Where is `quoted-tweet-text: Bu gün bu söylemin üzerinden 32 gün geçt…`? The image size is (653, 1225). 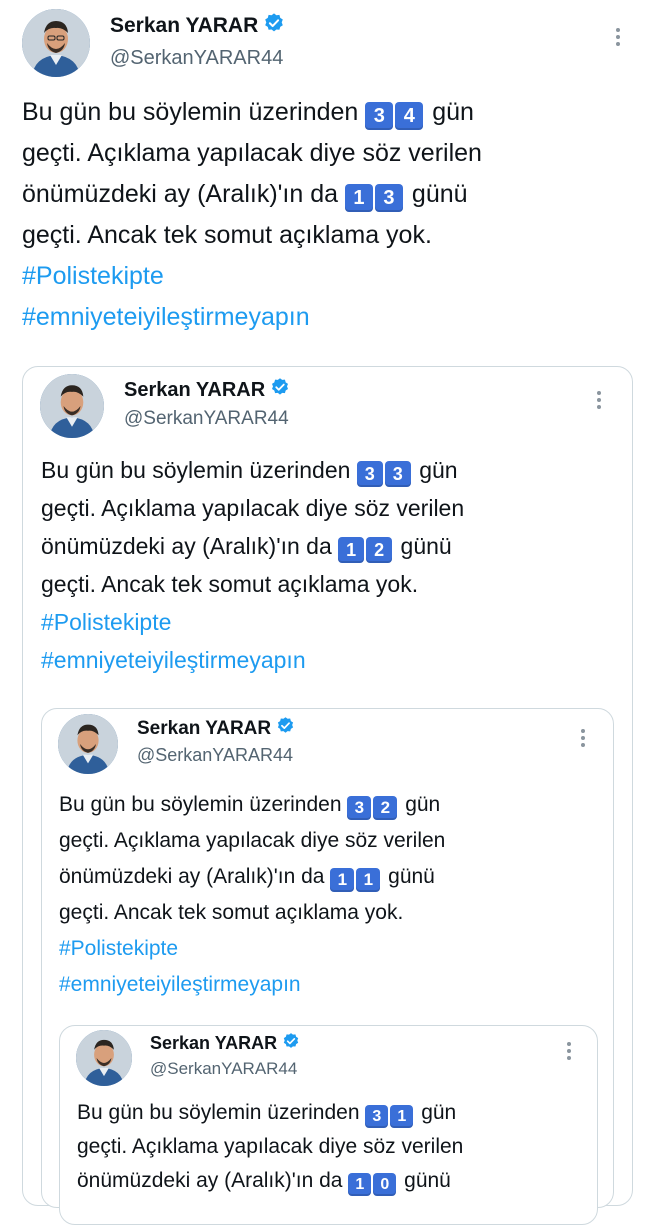 quoted-tweet-text: Bu gün bu söylemin üzerinden 32 gün geçt… is located at coordinates (329, 895).